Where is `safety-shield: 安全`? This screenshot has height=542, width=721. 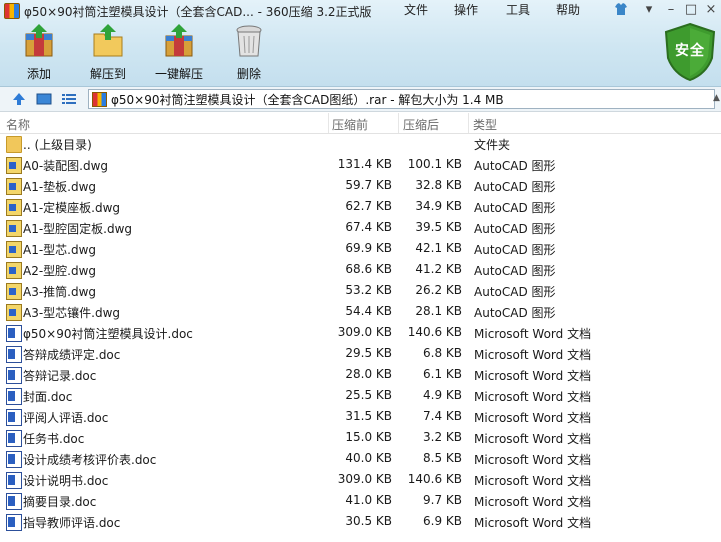 safety-shield: 安全 is located at coordinates (690, 52).